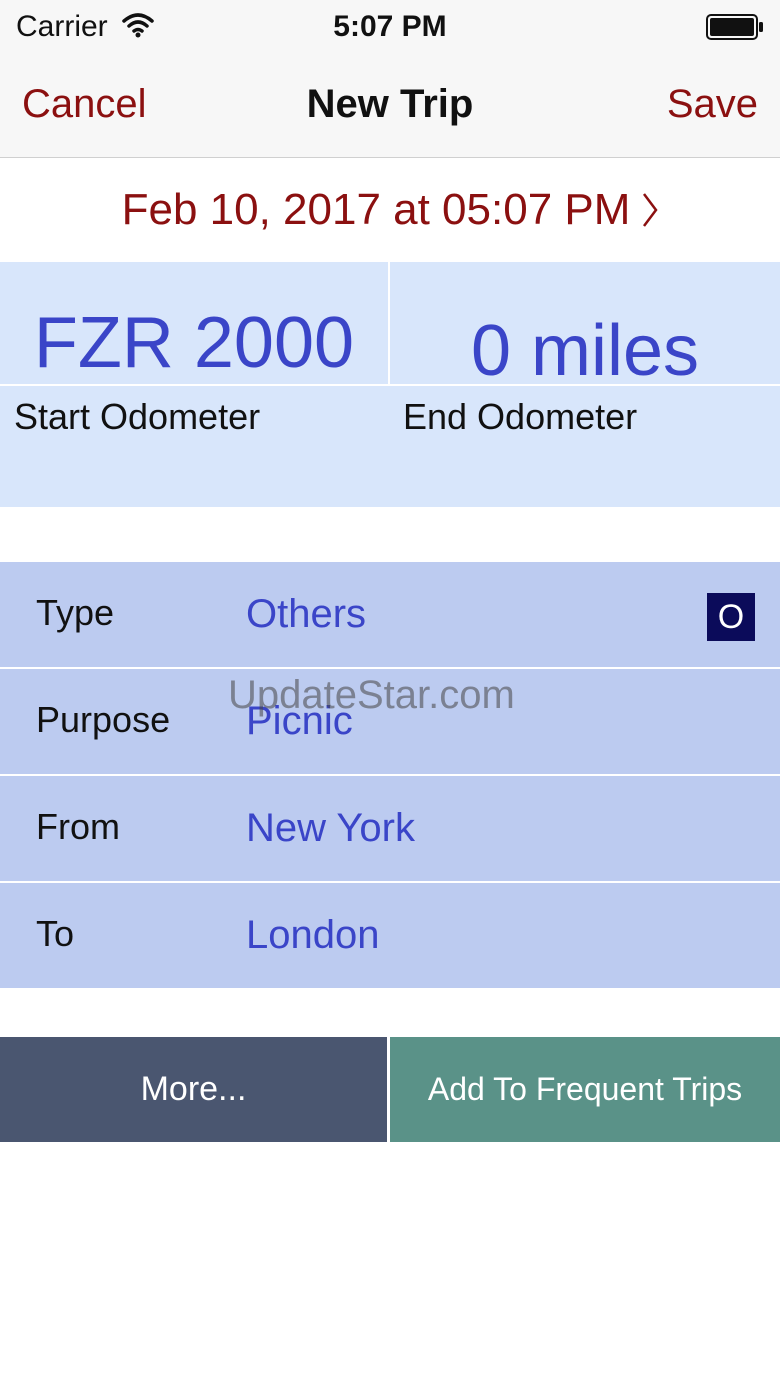 This screenshot has height=1387, width=780. What do you see at coordinates (585, 1089) in the screenshot?
I see `add-to-frequent-trips-button: Add To Frequent Trips` at bounding box center [585, 1089].